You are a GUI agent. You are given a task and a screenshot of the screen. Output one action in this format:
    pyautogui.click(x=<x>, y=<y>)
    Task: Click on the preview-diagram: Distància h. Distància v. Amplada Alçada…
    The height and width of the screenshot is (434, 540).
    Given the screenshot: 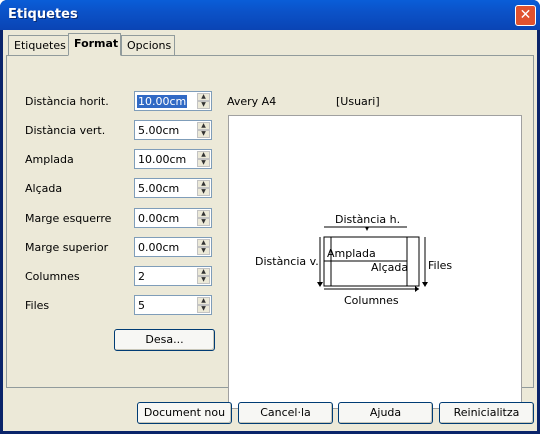 What is the action you would take?
    pyautogui.click(x=353, y=260)
    